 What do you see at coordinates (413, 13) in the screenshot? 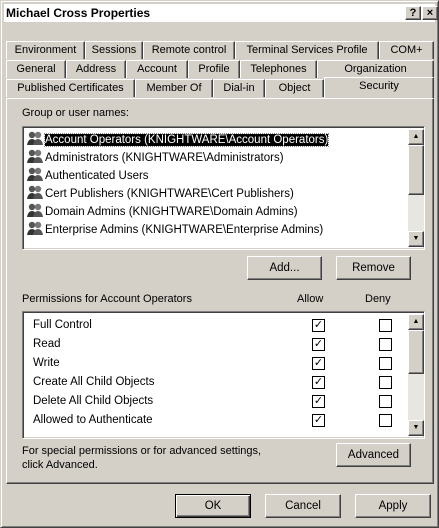
I see `help-button: ?` at bounding box center [413, 13].